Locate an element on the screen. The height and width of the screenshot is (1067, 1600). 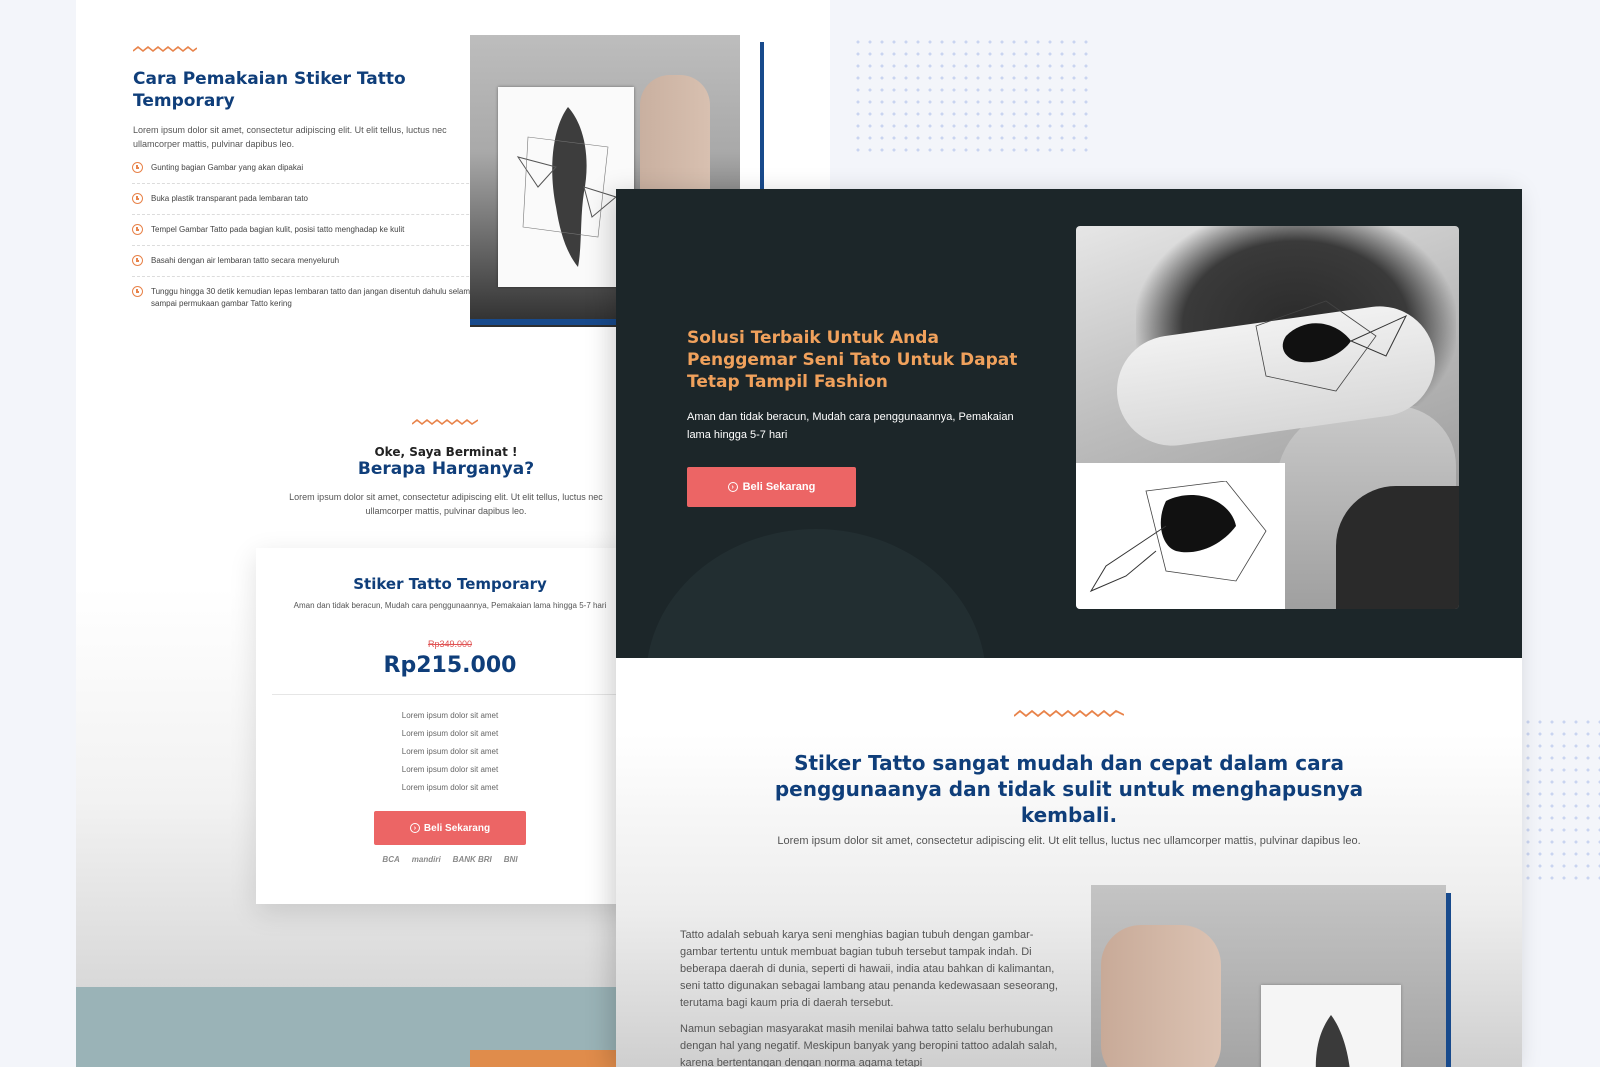
dot-pattern-right is located at coordinates (1561, 801).